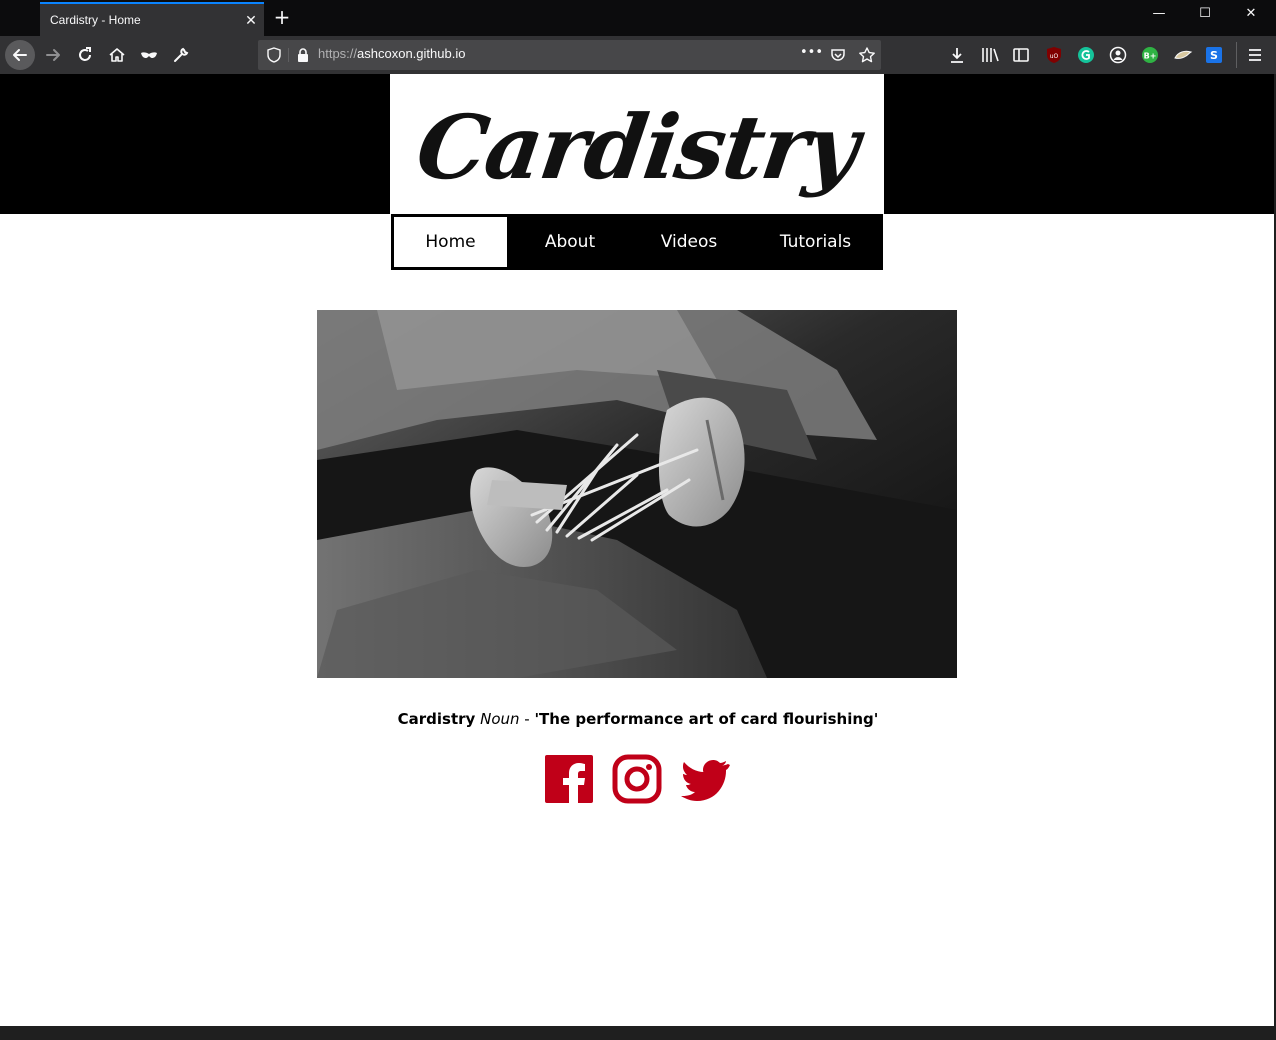 This screenshot has height=1040, width=1276. I want to click on shield-icon, so click(274, 55).